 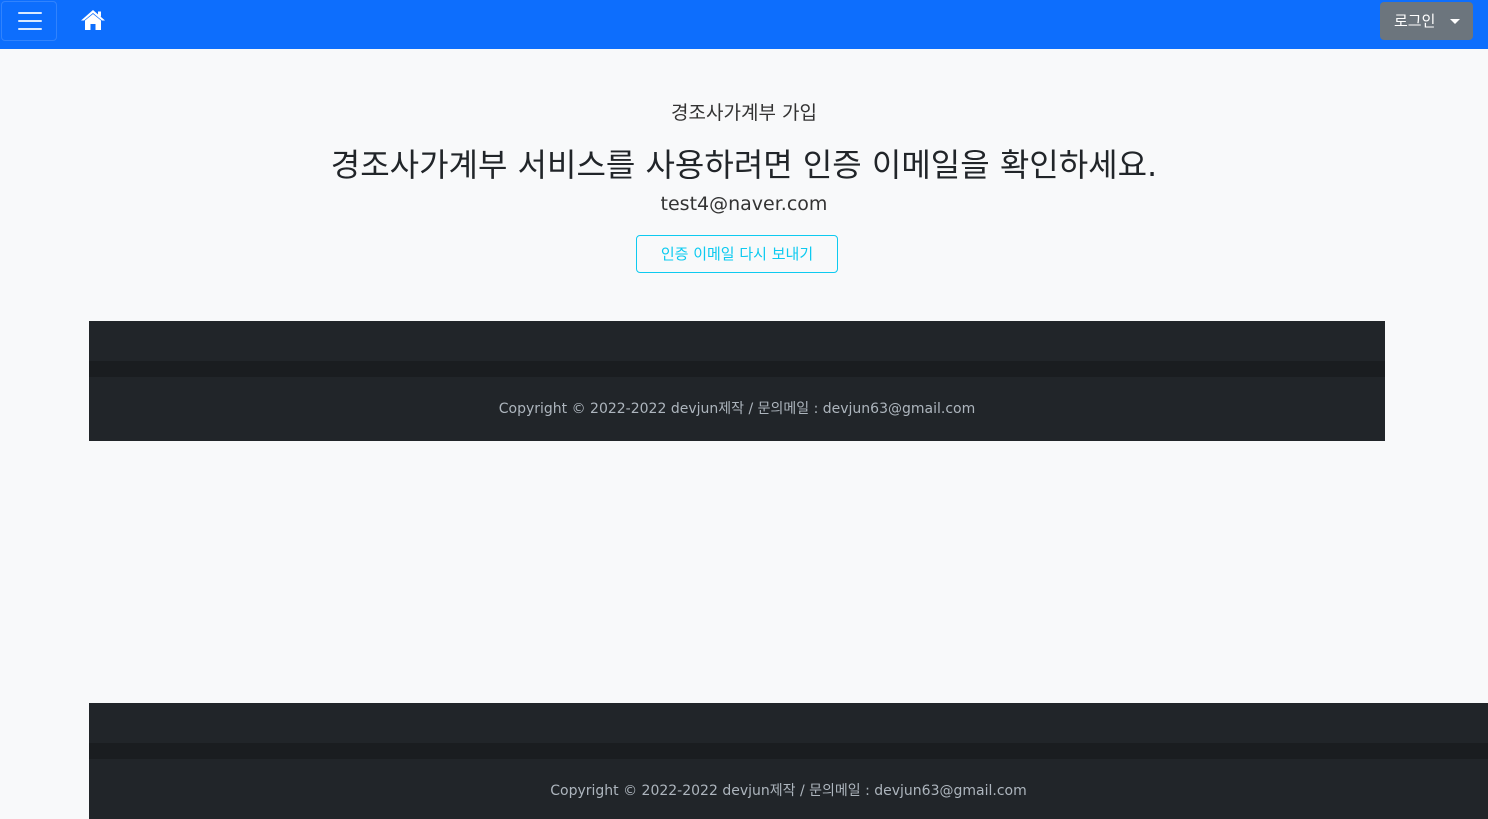 I want to click on menu-toggle-button, so click(x=29, y=21).